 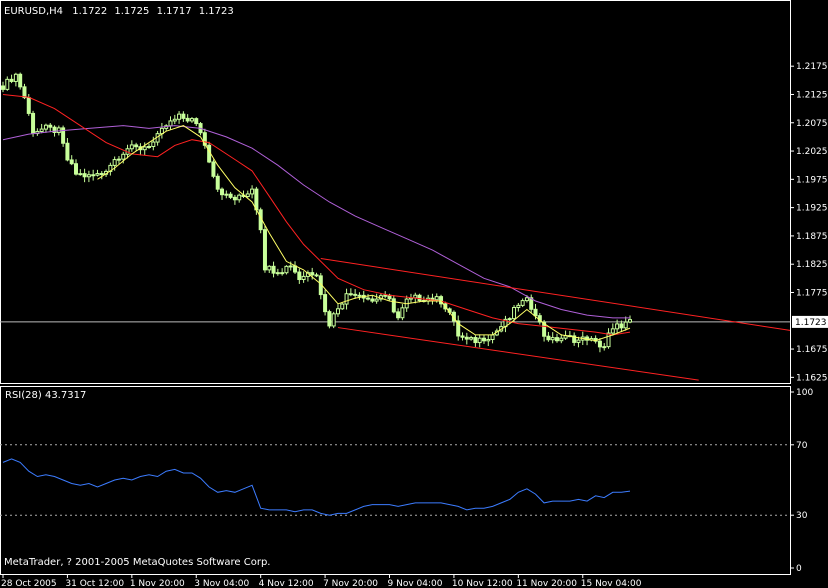 What do you see at coordinates (555, 294) in the screenshot?
I see `channel-upper-line` at bounding box center [555, 294].